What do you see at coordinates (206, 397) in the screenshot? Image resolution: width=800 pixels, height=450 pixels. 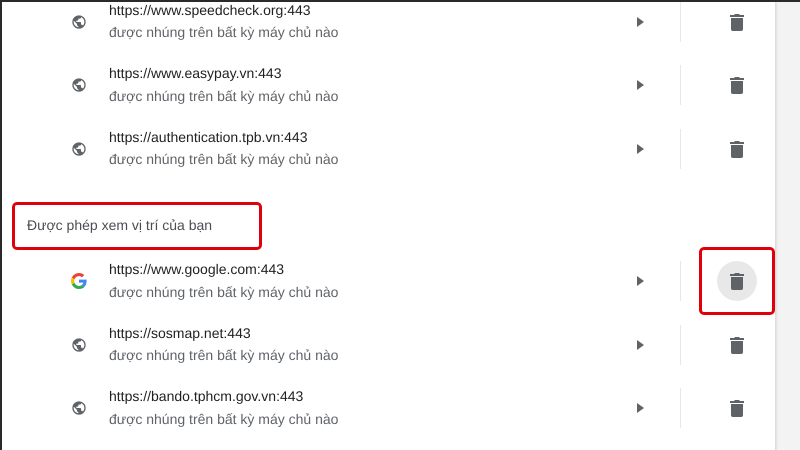 I see `site-url: https://bando.tphcm.gov.vn:443` at bounding box center [206, 397].